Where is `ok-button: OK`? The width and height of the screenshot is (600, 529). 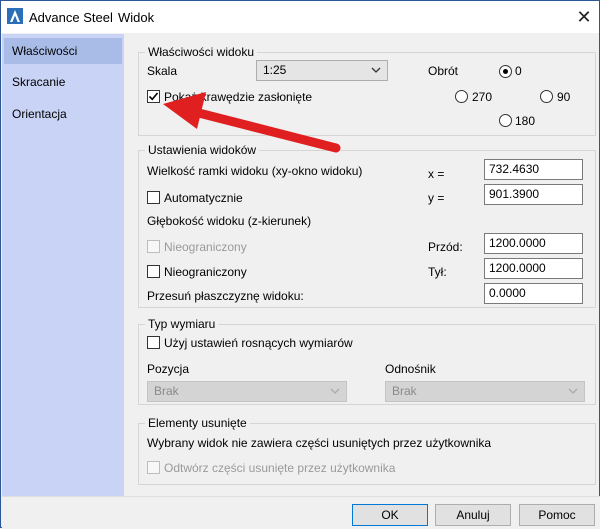 ok-button: OK is located at coordinates (390, 515).